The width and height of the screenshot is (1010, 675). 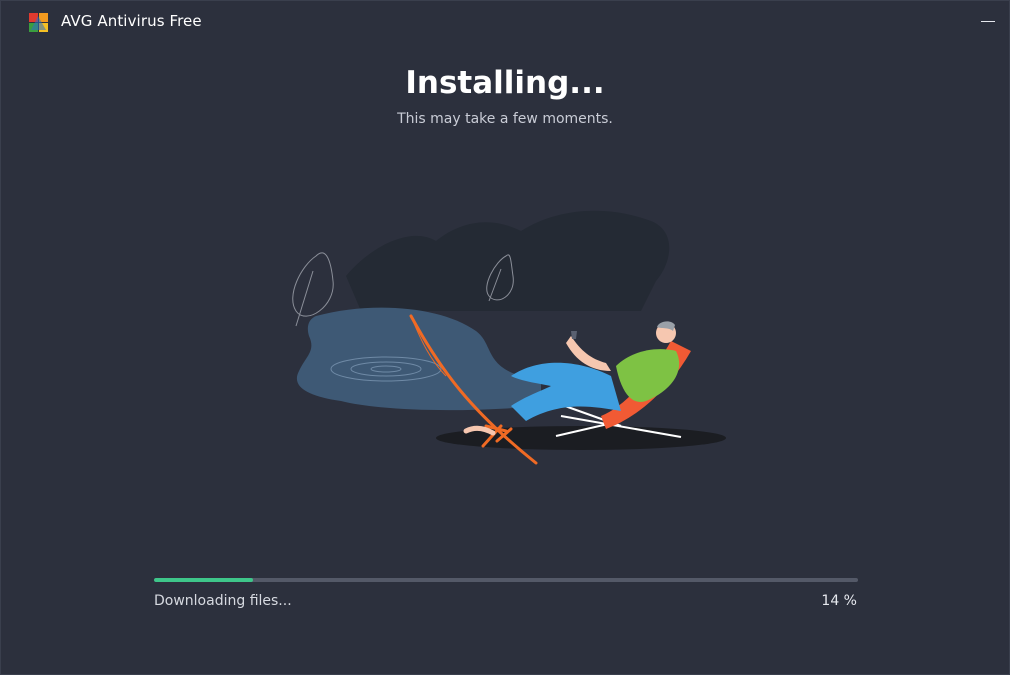 What do you see at coordinates (506, 580) in the screenshot?
I see `progress-bar` at bounding box center [506, 580].